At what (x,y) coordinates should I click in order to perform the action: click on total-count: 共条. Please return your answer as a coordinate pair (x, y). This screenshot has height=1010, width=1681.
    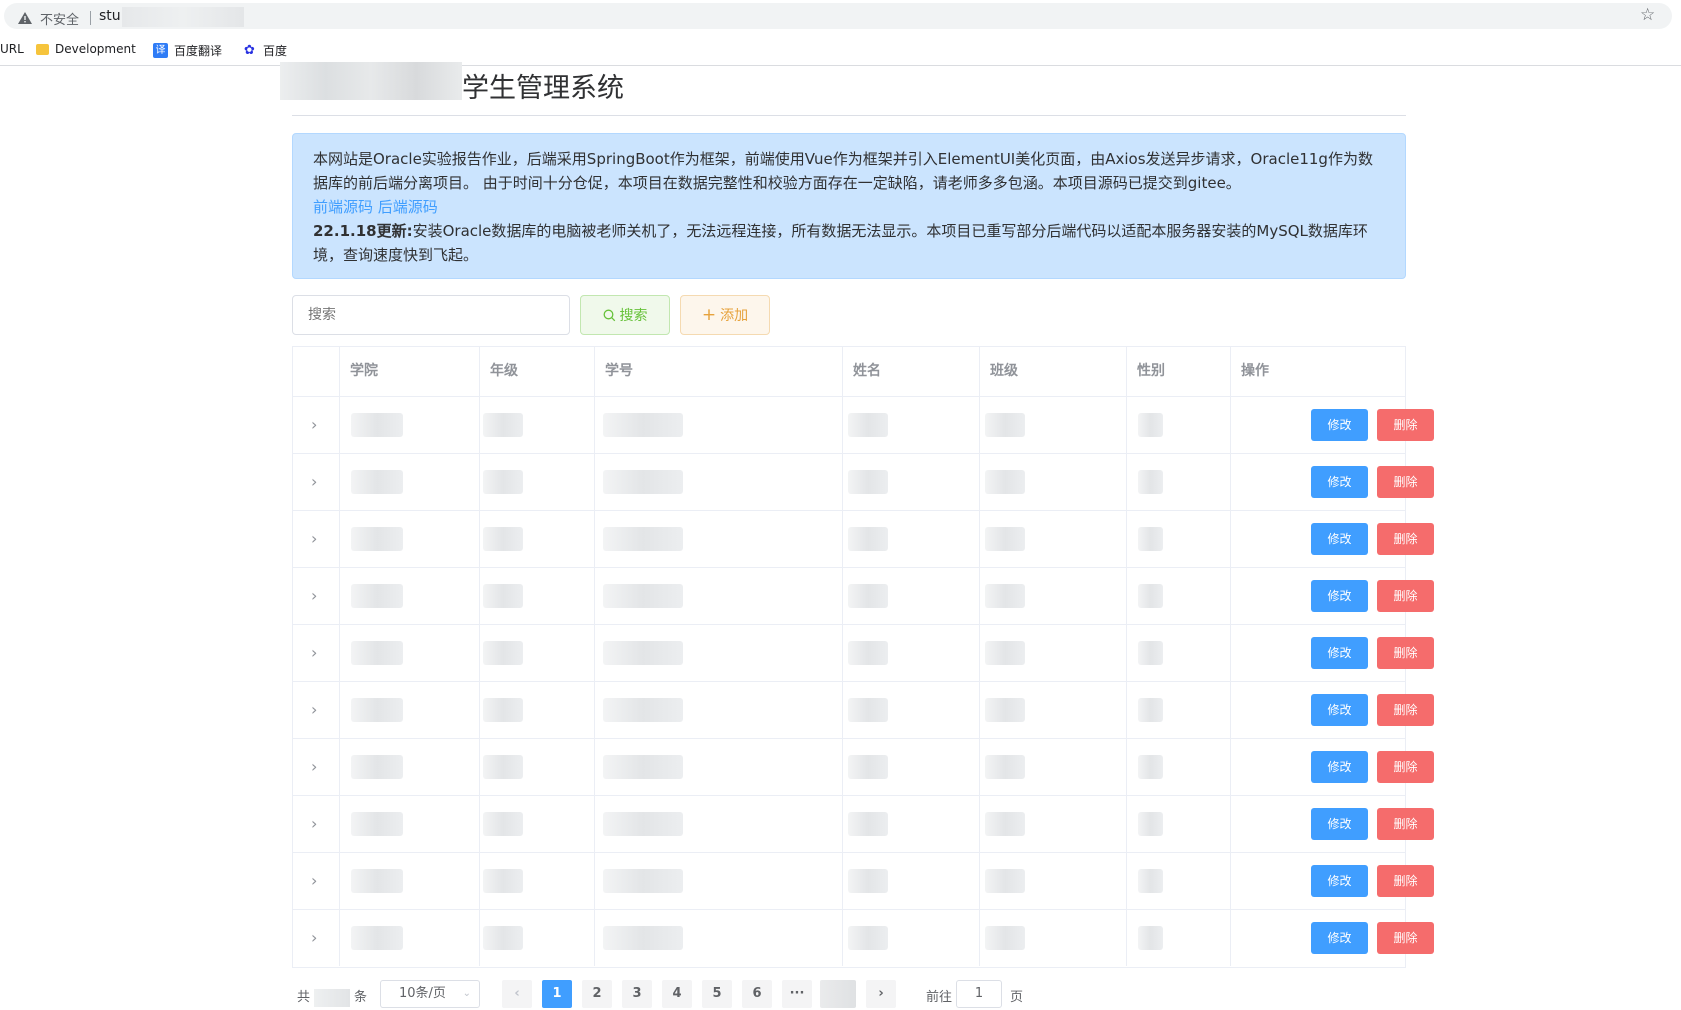
    Looking at the image, I should click on (332, 996).